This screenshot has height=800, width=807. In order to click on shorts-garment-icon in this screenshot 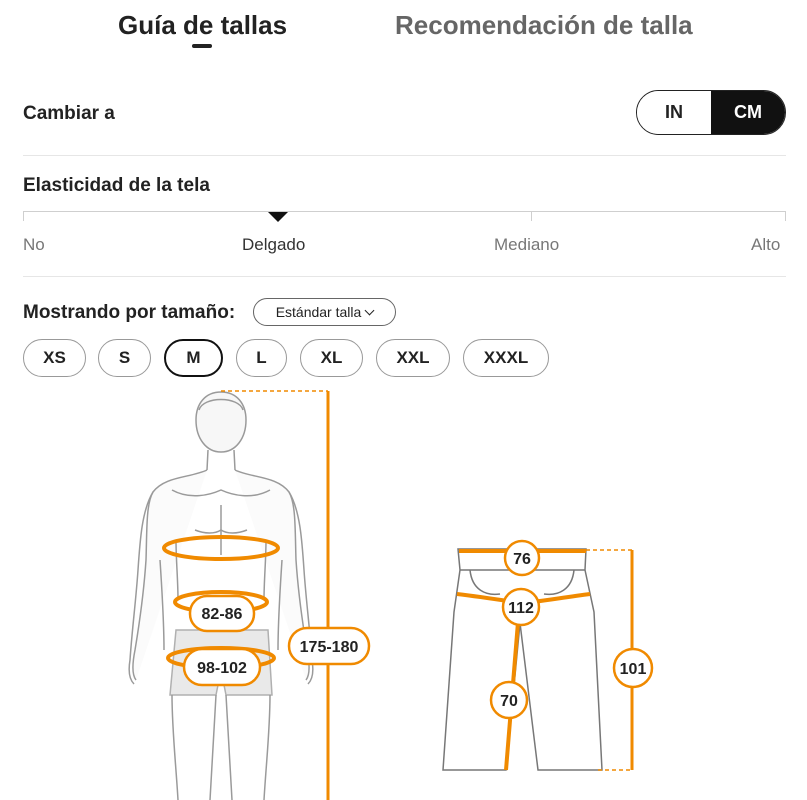, I will do `click(522, 659)`.